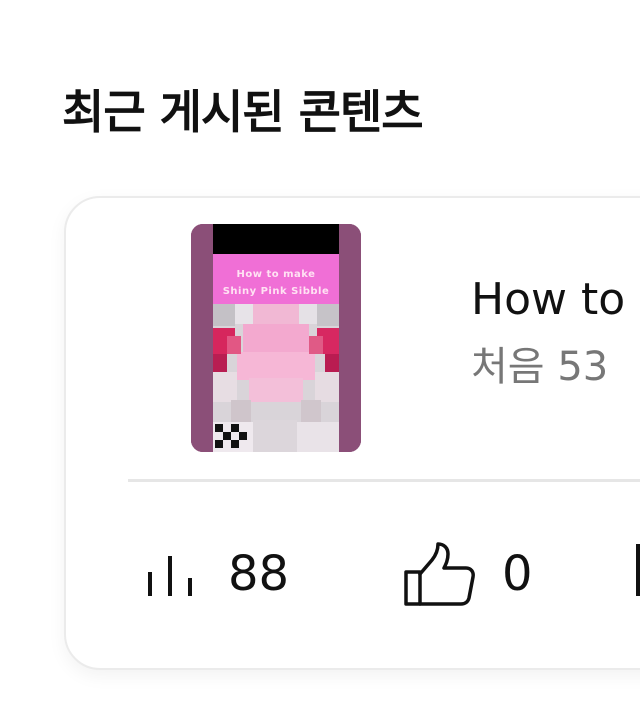 The height and width of the screenshot is (703, 640). I want to click on comments-icon-partial, so click(638, 570).